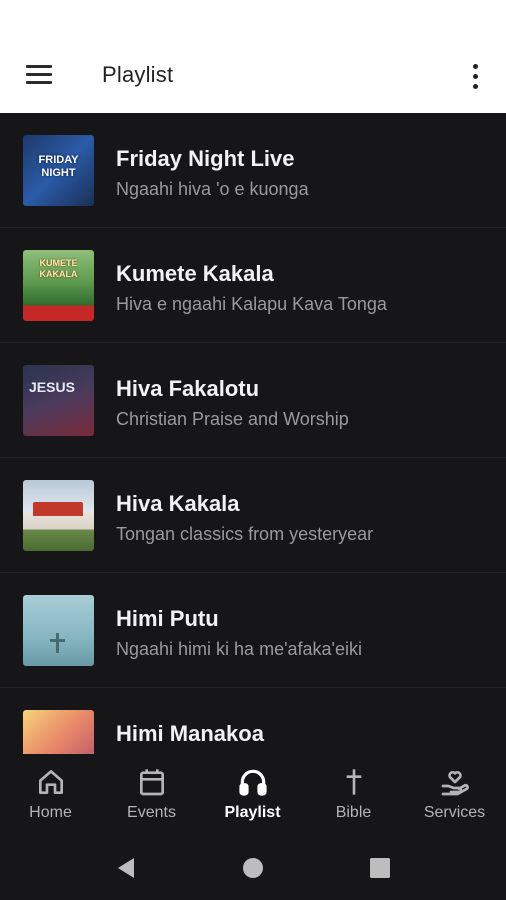 This screenshot has height=900, width=506. Describe the element at coordinates (212, 189) in the screenshot. I see `playlist-subtitle: Ngaahi hiva 'o e kuonga` at that location.